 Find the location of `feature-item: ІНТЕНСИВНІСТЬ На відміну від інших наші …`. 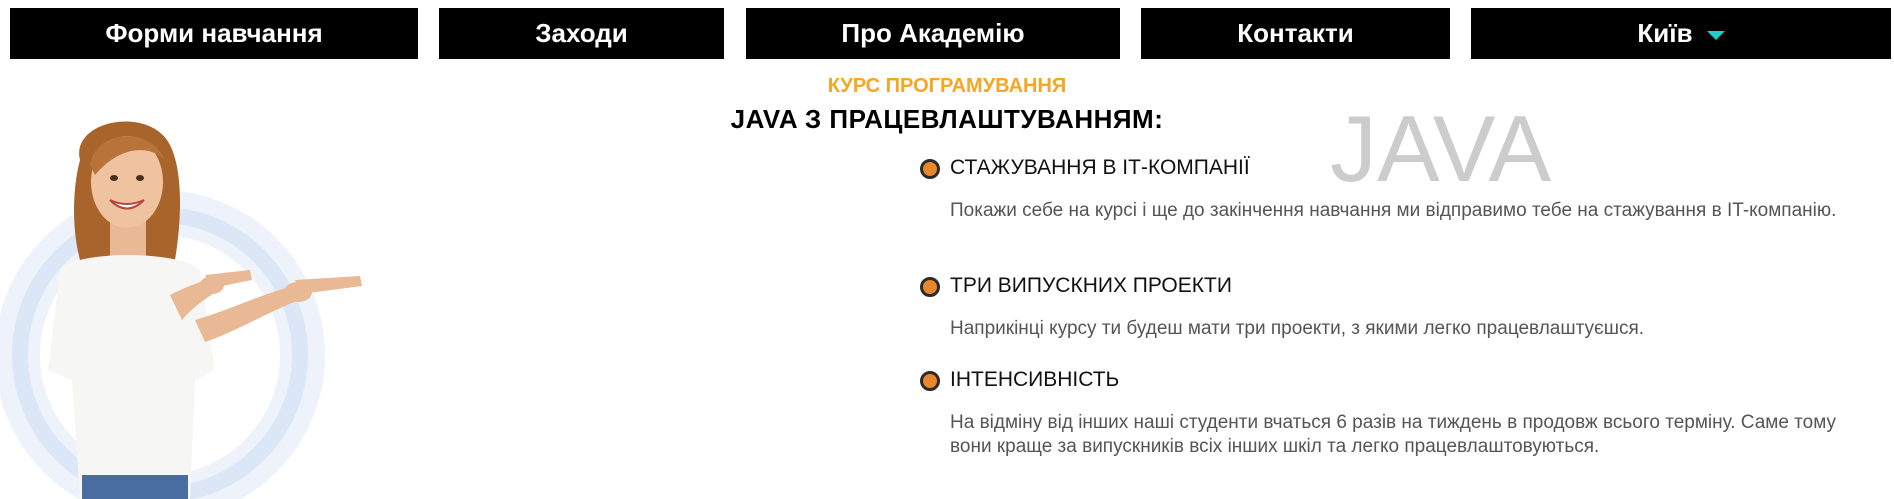

feature-item: ІНТЕНСИВНІСТЬ На відміну від інших наші … is located at coordinates (1400, 412).